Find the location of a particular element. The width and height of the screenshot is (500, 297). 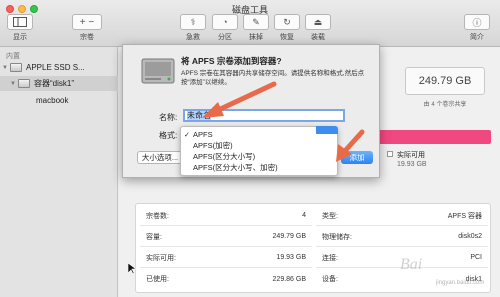

info-icon: ⓘ is located at coordinates (477, 22).